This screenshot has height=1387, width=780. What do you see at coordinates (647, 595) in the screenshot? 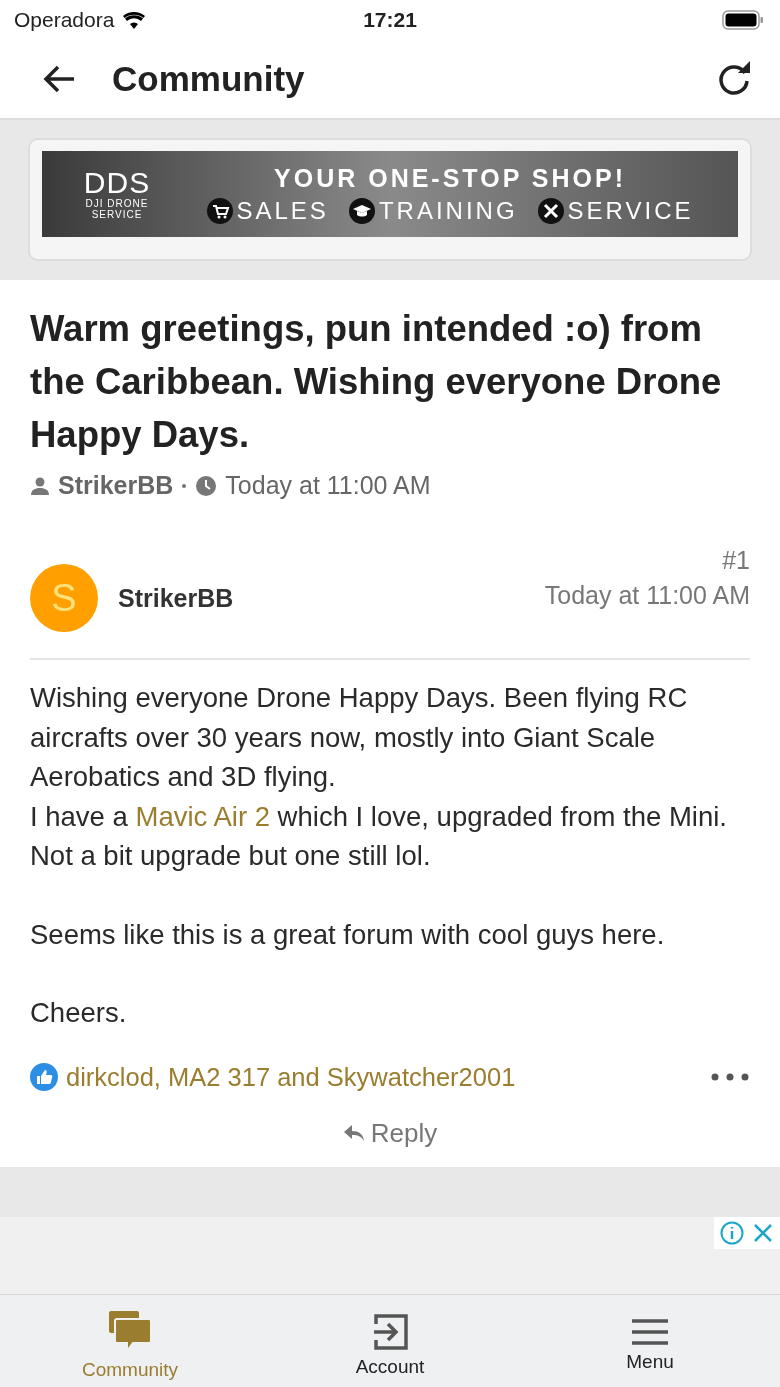
I see `post-date: Today at 11:00 AM` at bounding box center [647, 595].